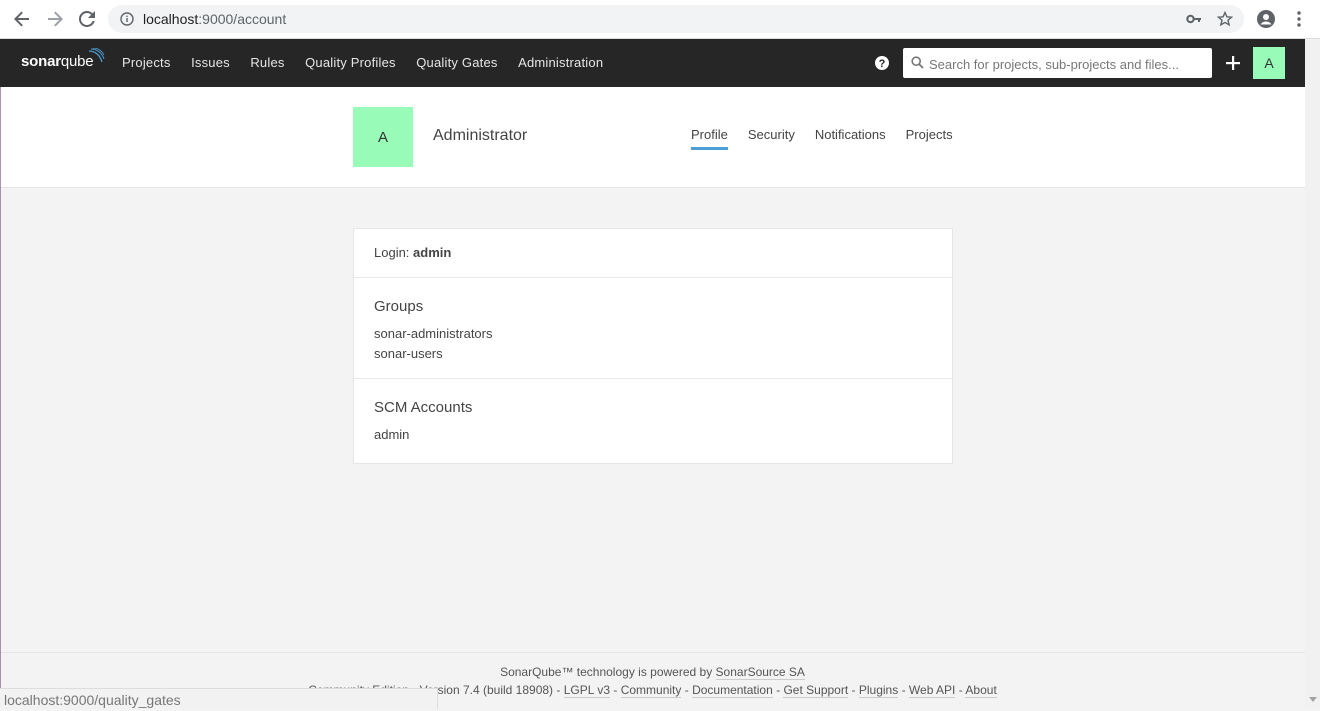  Describe the element at coordinates (878, 690) in the screenshot. I see `footer-link-plugins: Plugins` at that location.